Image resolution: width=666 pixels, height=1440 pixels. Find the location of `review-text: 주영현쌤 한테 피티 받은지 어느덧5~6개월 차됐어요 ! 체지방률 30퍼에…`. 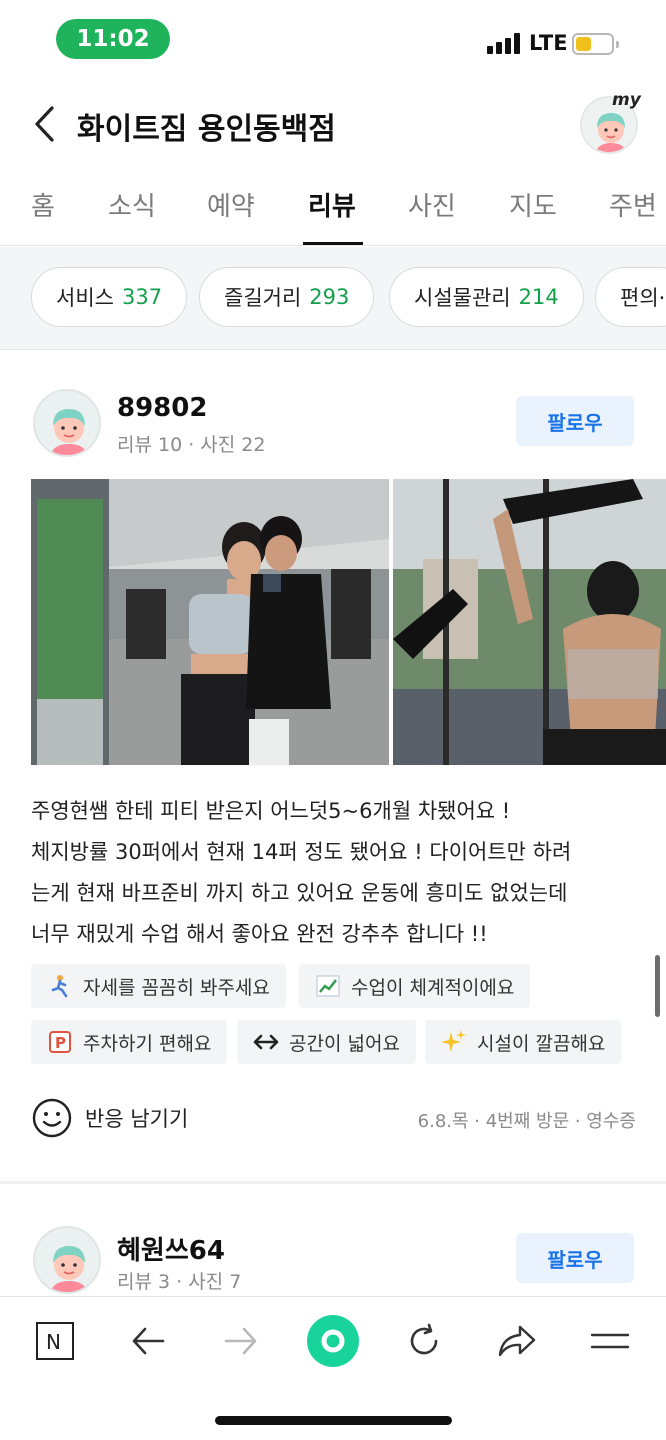

review-text: 주영현쌤 한테 피티 받은지 어느덧5~6개월 차됐어요 ! 체지방률 30퍼에… is located at coordinates (331, 873).